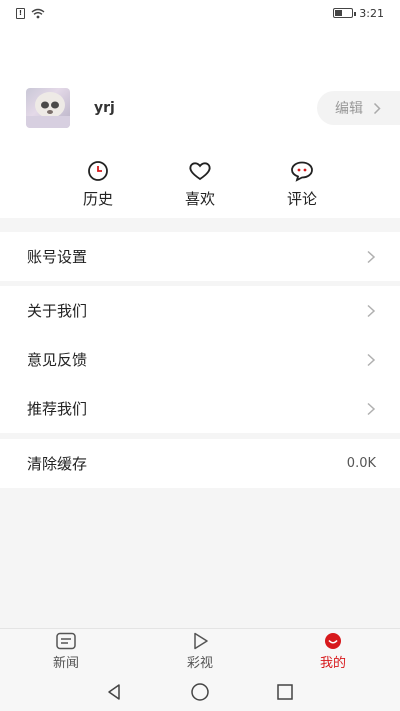 The image size is (400, 711). Describe the element at coordinates (301, 199) in the screenshot. I see `comments-label: 评论` at that location.